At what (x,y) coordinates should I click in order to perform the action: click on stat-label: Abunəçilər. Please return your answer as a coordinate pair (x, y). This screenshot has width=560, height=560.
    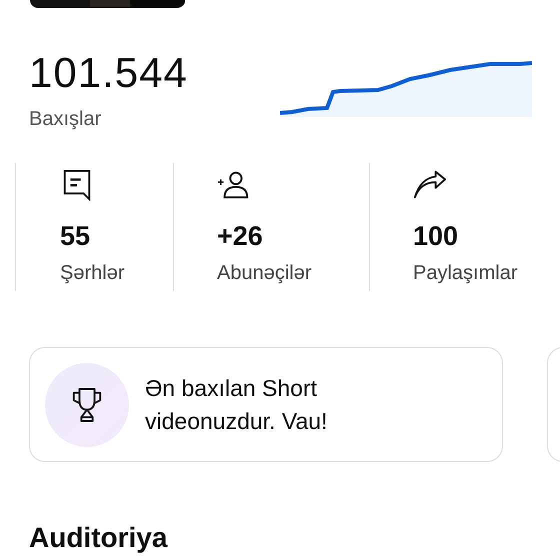
    Looking at the image, I should click on (265, 273).